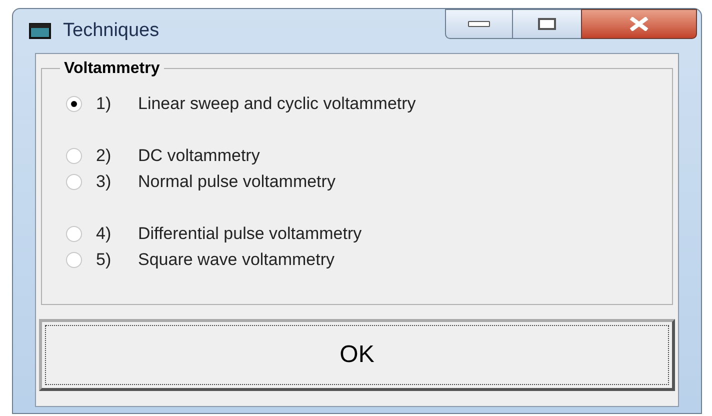  Describe the element at coordinates (369, 182) in the screenshot. I see `radio-option: 3) Normal pulse voltammetry` at that location.